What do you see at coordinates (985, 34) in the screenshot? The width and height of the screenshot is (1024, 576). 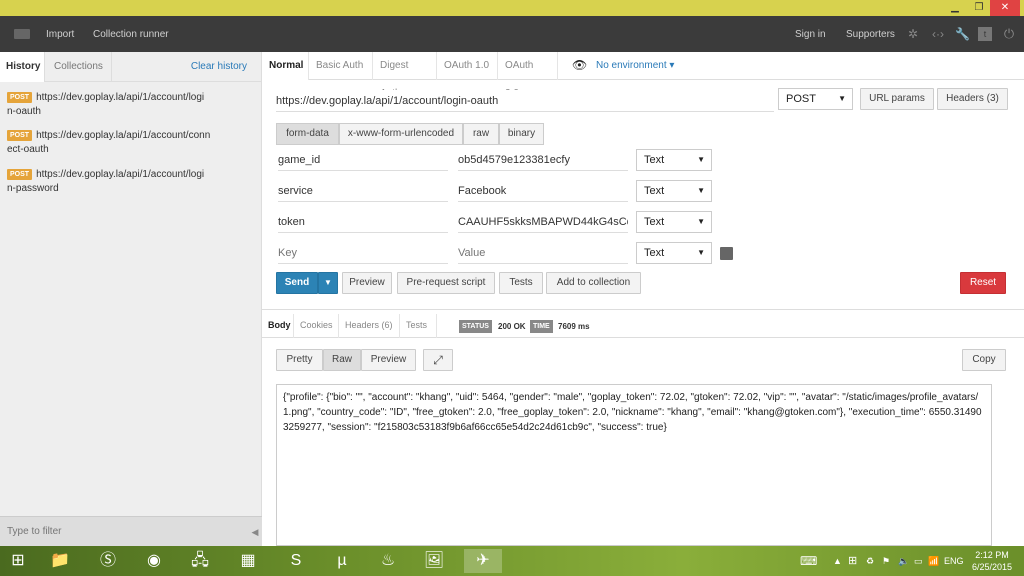 I see `twitter-icon: t` at bounding box center [985, 34].